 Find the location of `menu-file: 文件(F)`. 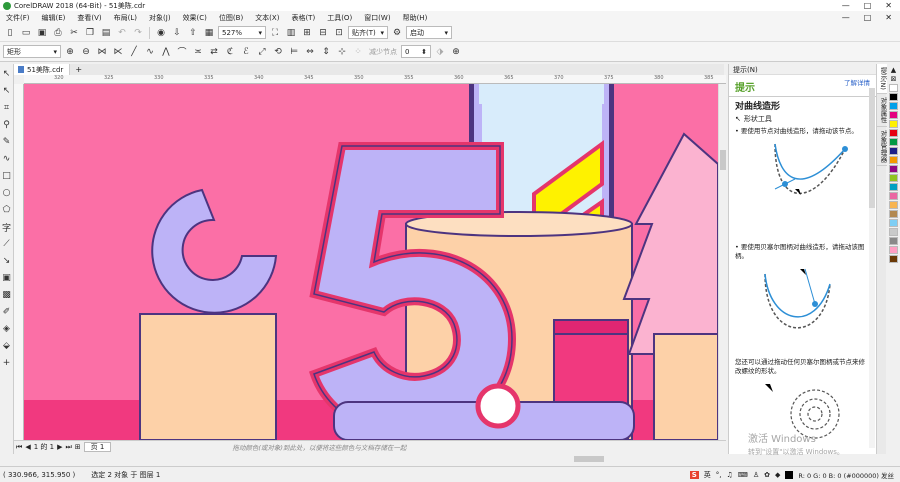

menu-file: 文件(F) is located at coordinates (18, 18).